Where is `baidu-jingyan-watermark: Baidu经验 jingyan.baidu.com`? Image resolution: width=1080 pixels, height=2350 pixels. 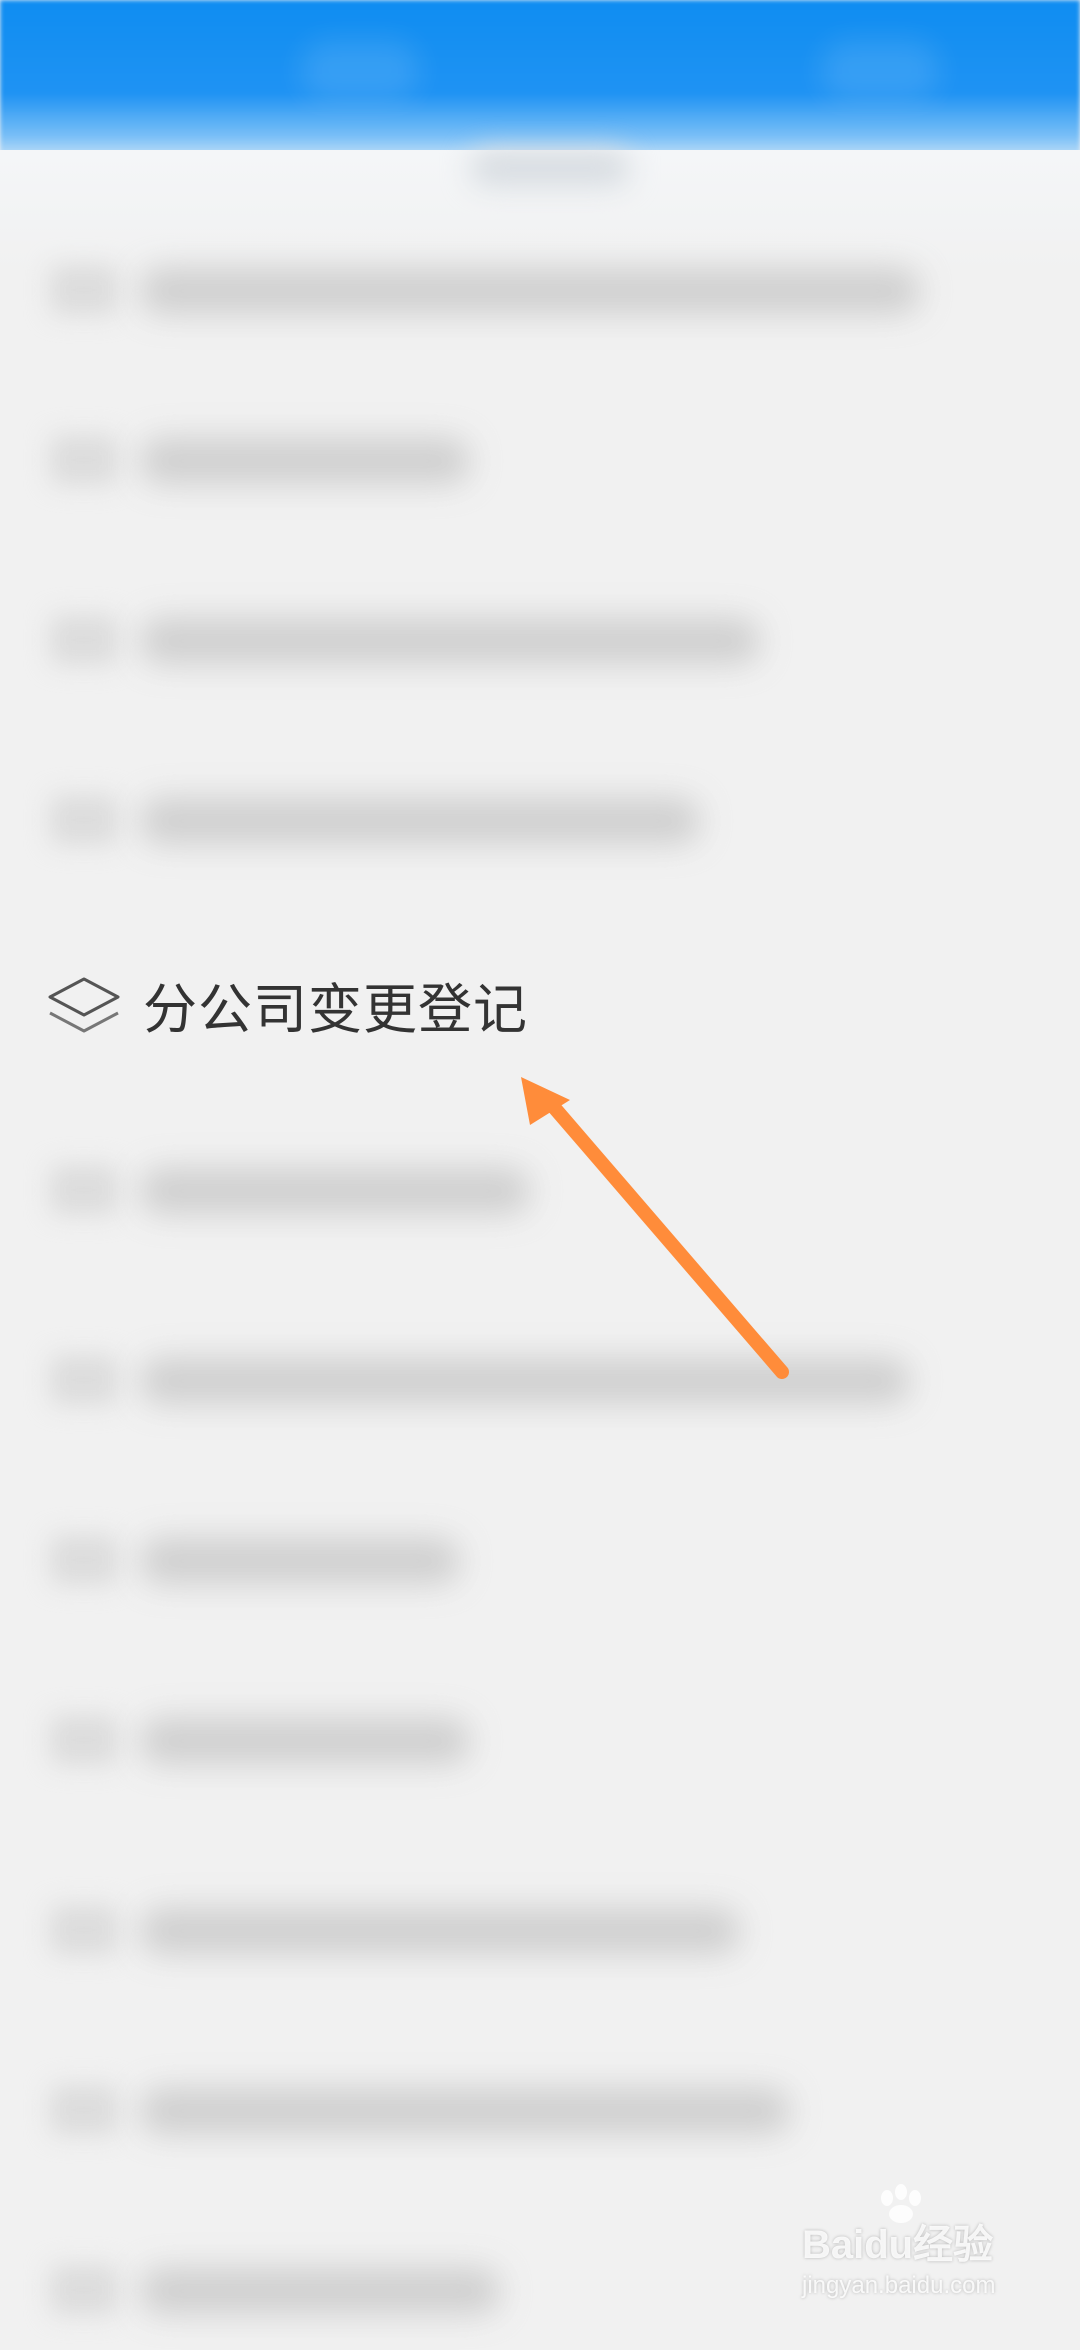
baidu-jingyan-watermark: Baidu经验 jingyan.baidu.com is located at coordinates (917, 2242).